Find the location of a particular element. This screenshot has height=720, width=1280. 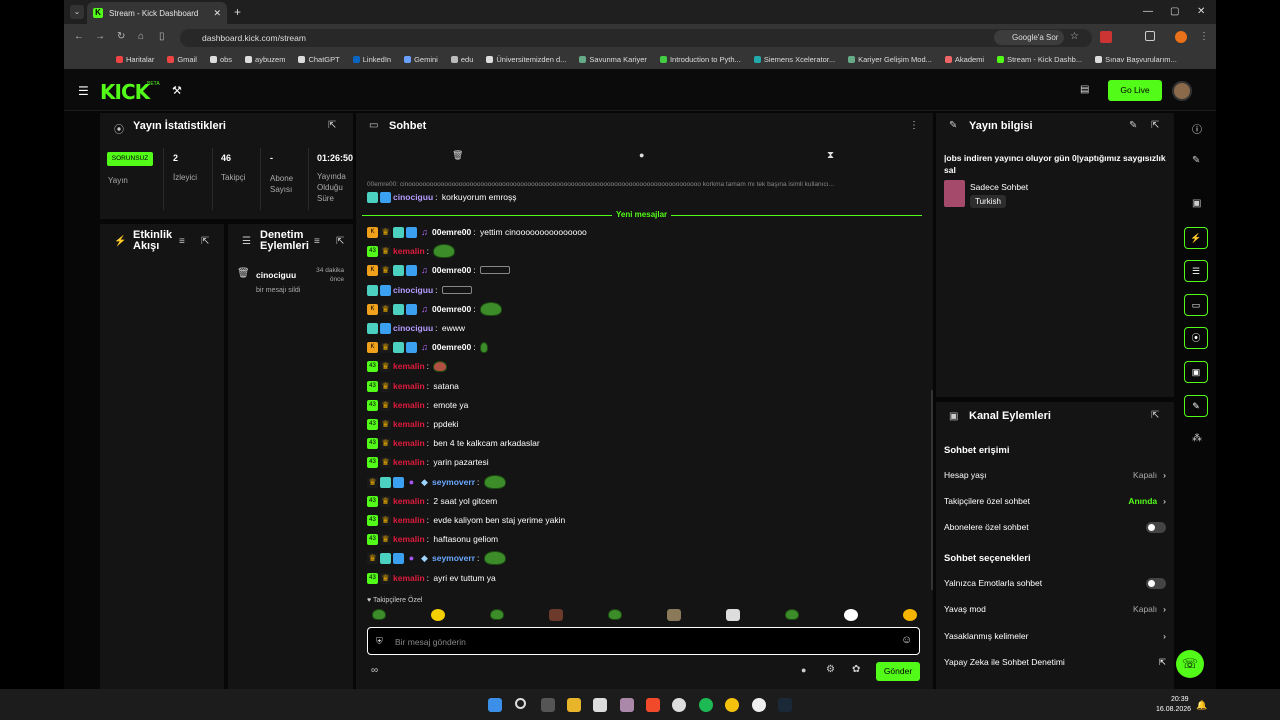

bookmark: Akademi is located at coordinates (964, 59).